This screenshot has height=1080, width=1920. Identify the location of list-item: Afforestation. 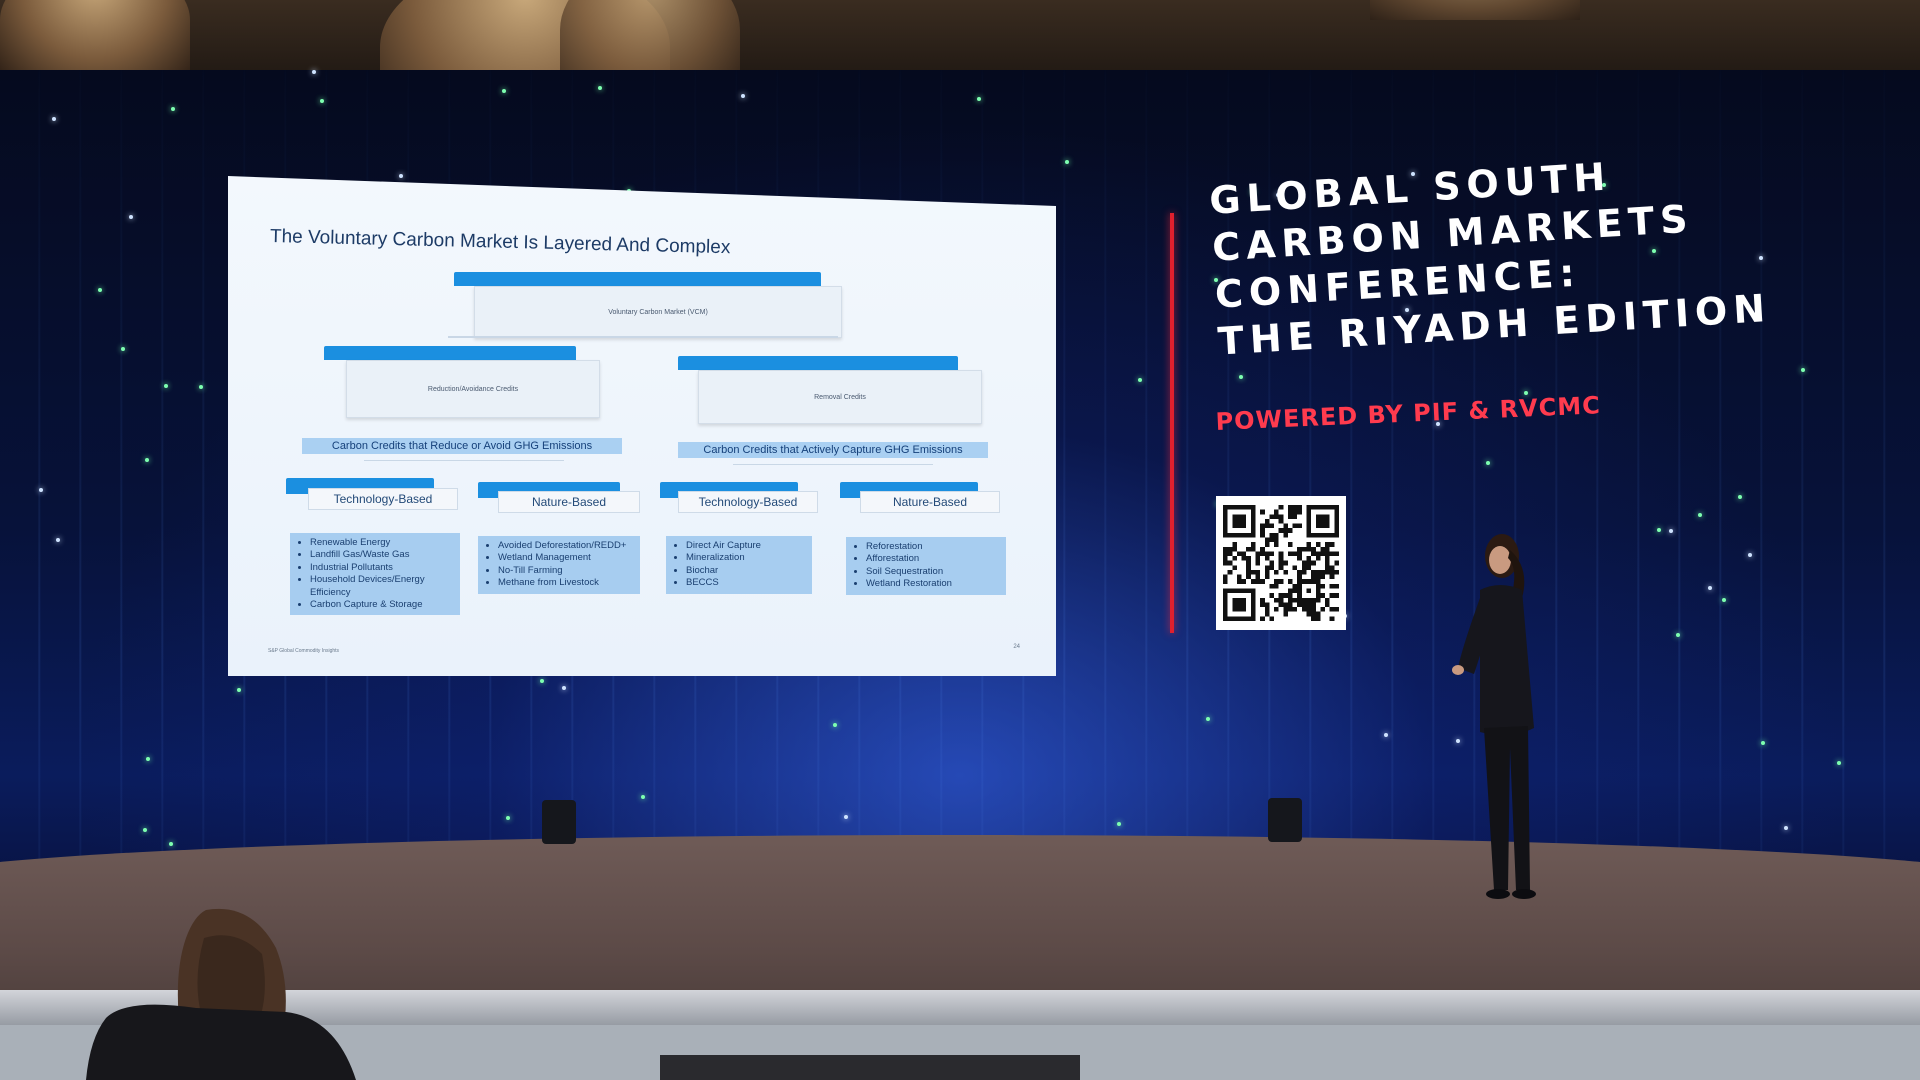
(933, 559).